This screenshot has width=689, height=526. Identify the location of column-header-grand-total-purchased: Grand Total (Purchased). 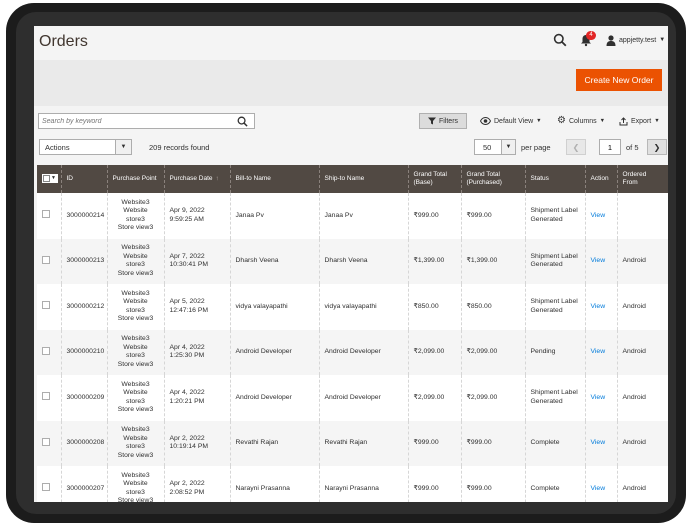
(493, 179).